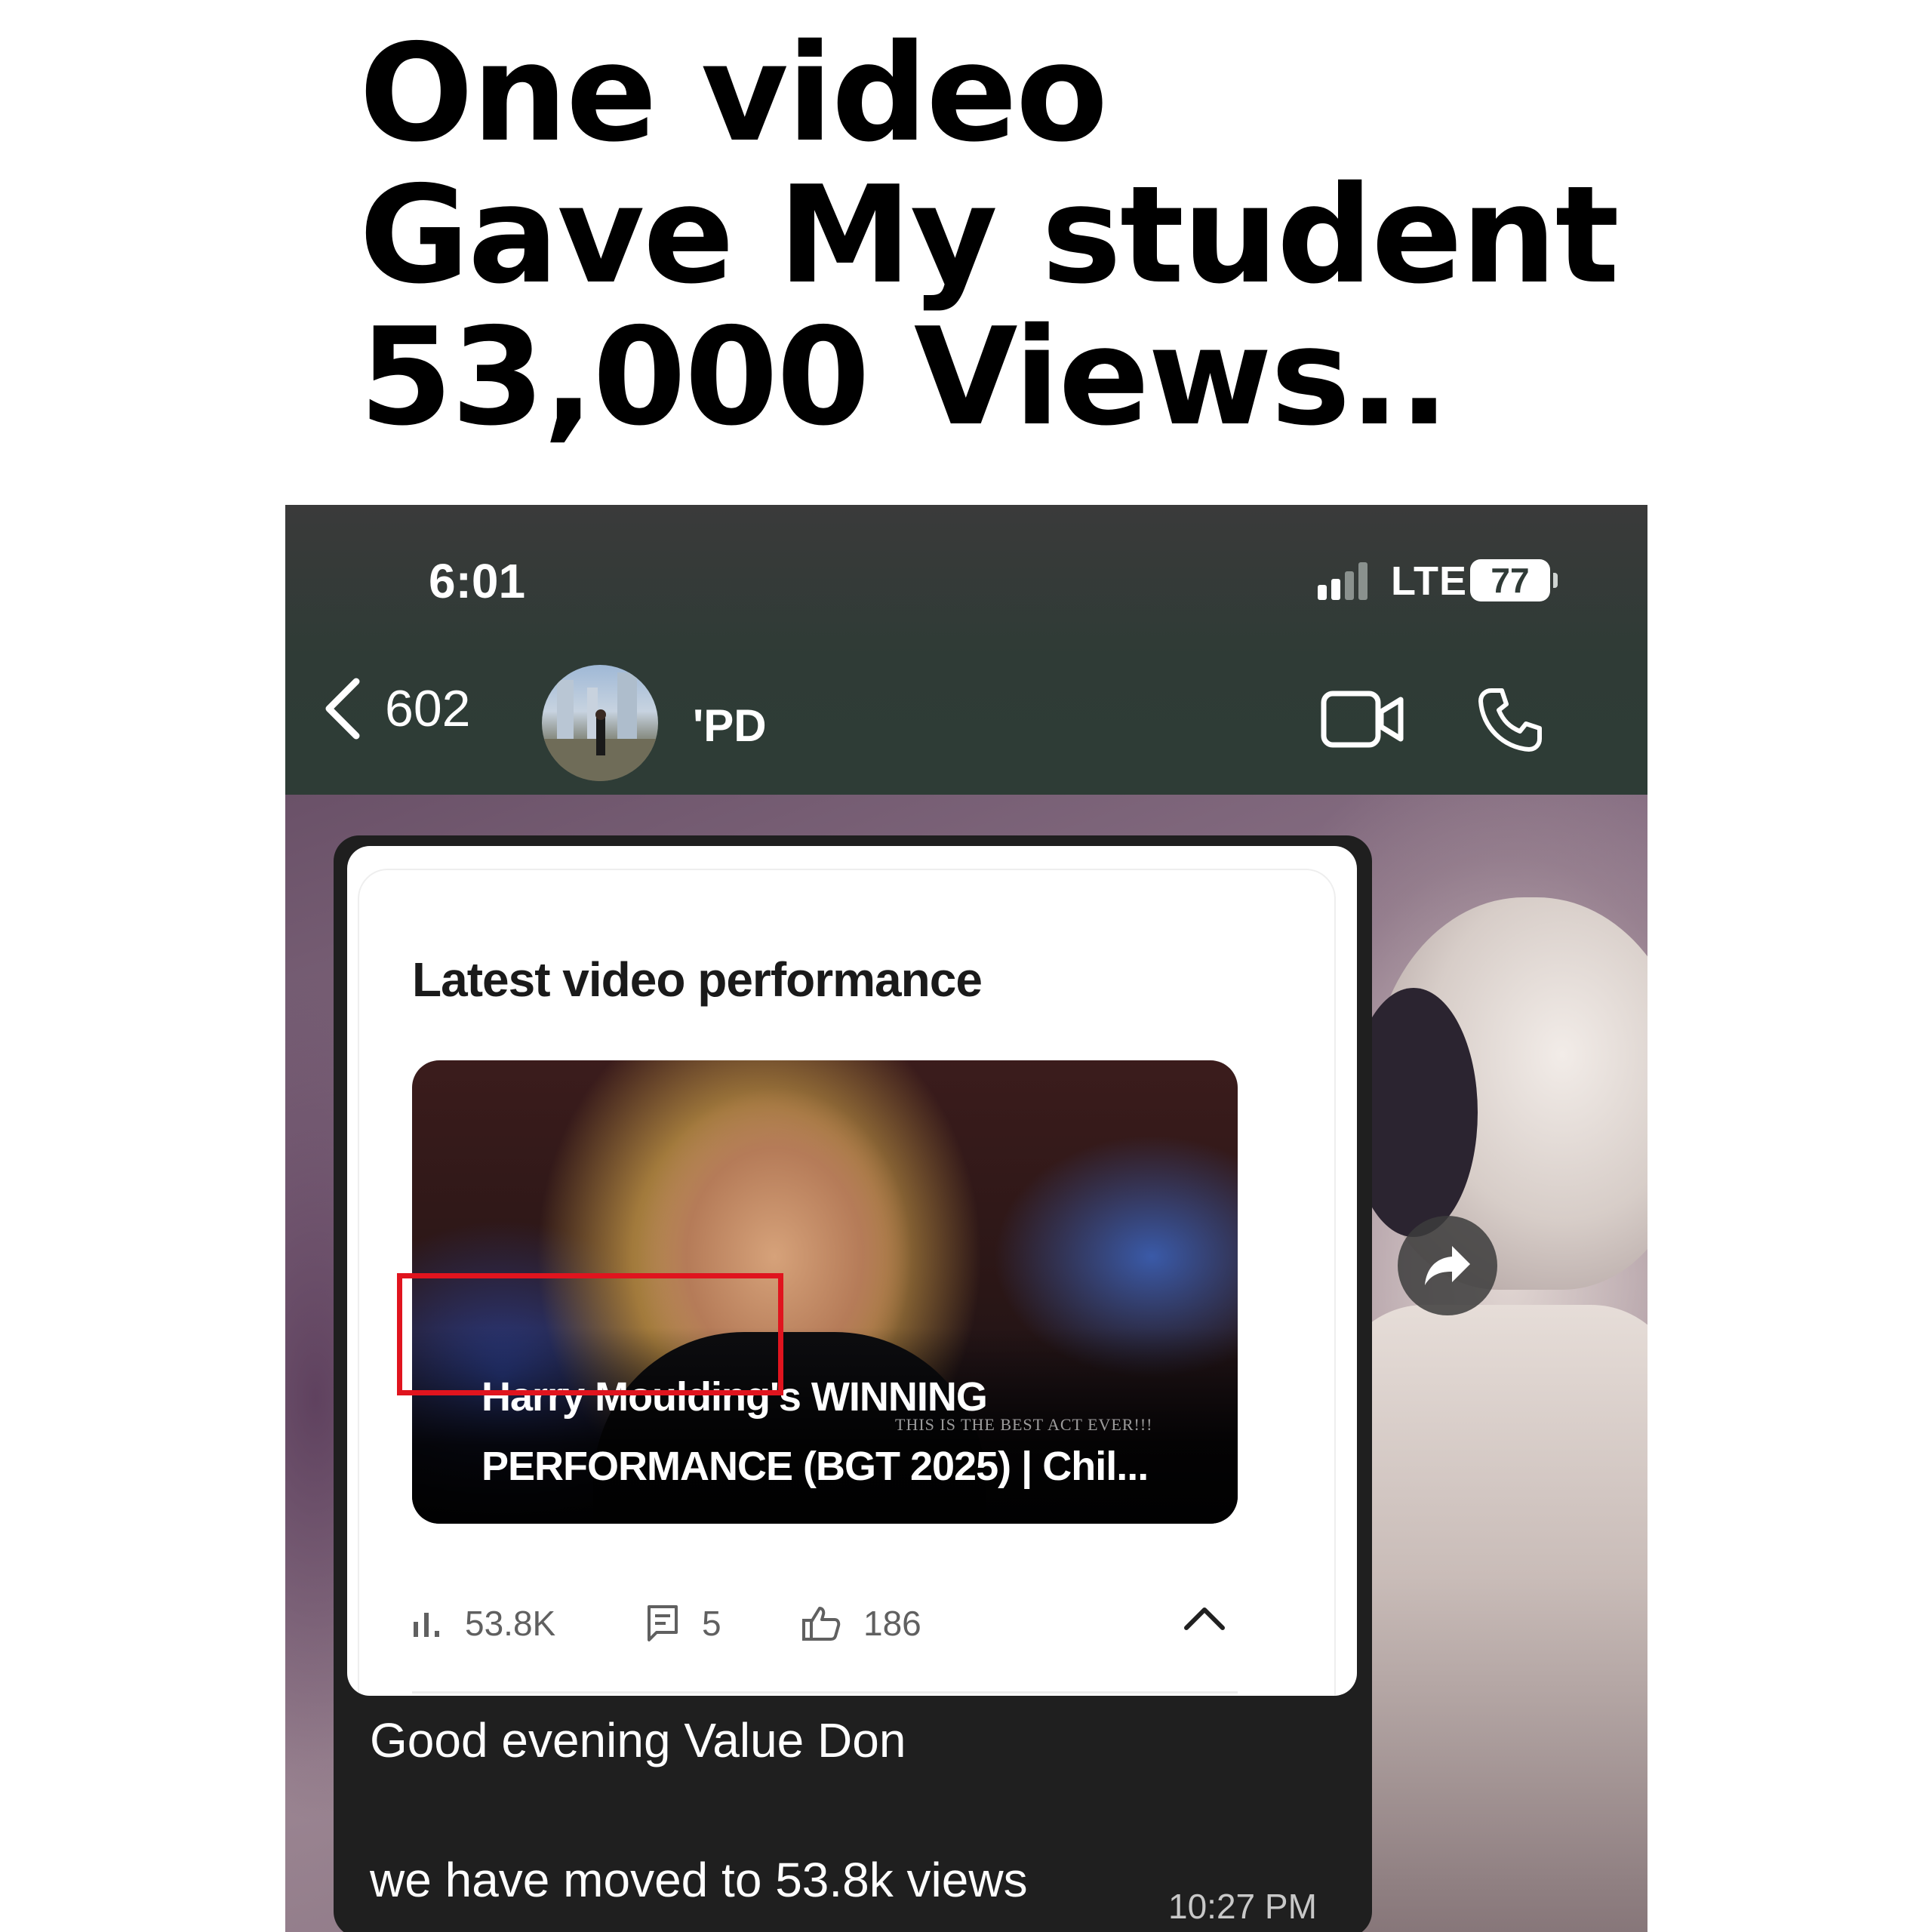  What do you see at coordinates (711, 1623) in the screenshot?
I see `comments-count: 5` at bounding box center [711, 1623].